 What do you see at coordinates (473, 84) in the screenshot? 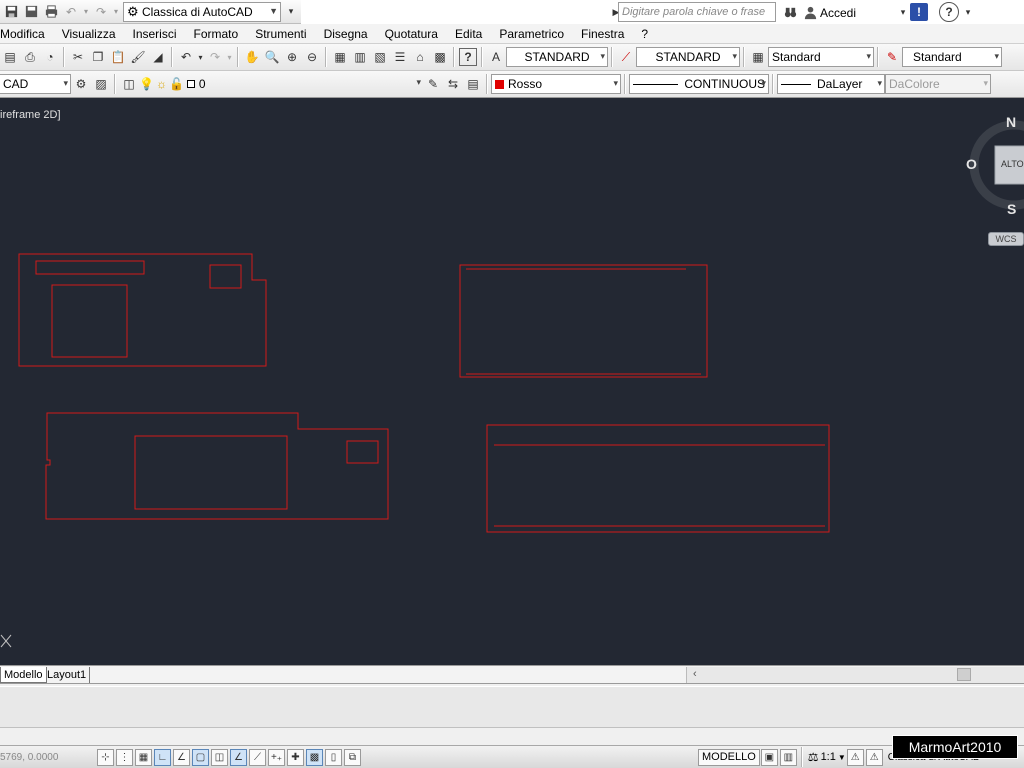
I see `layer-states-icon: ▤` at bounding box center [473, 84].